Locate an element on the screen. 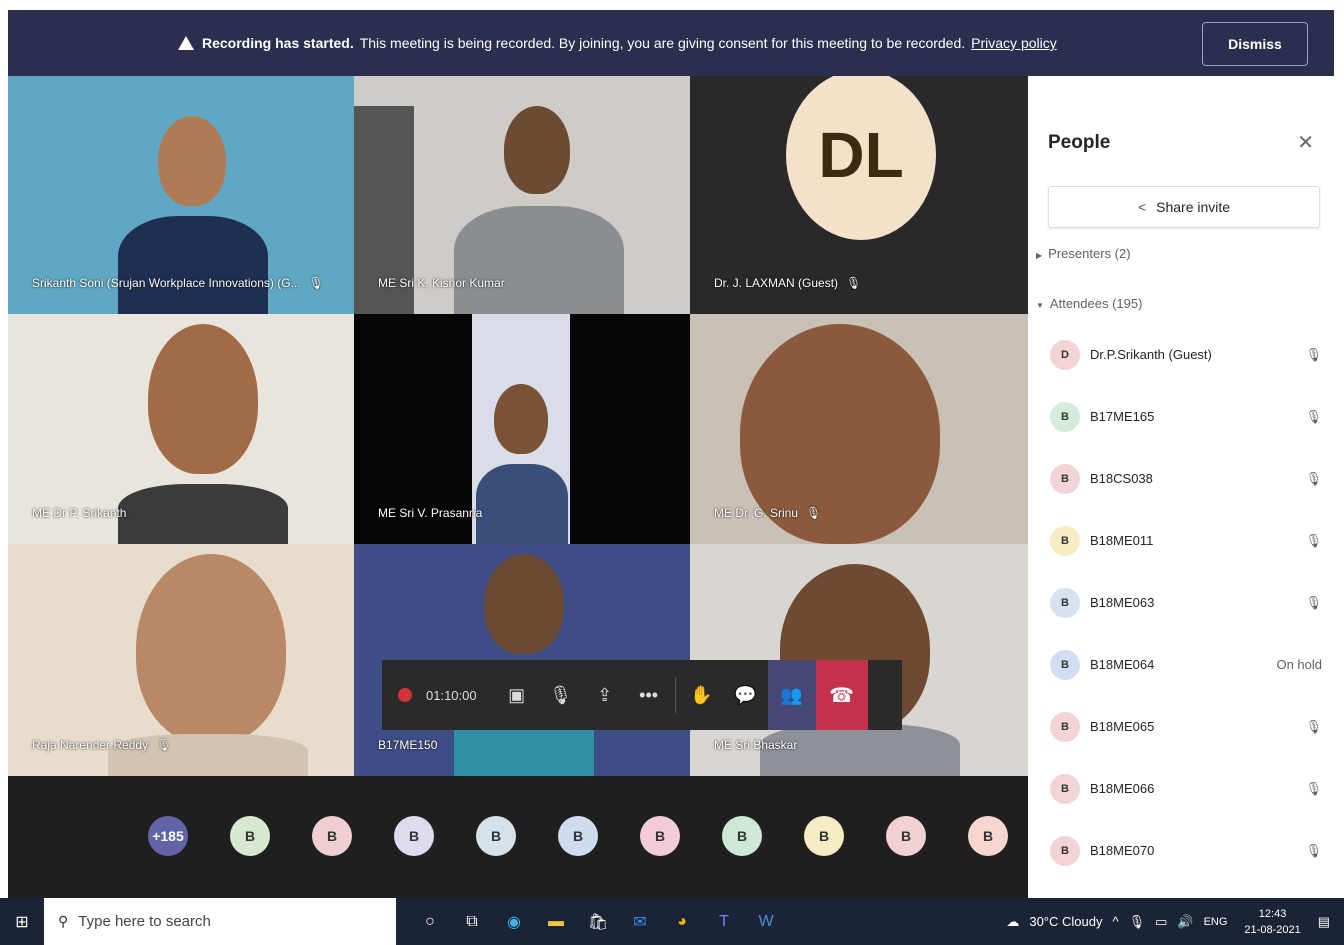 The height and width of the screenshot is (945, 1344). search-placeholder: Type here to search is located at coordinates (144, 921).